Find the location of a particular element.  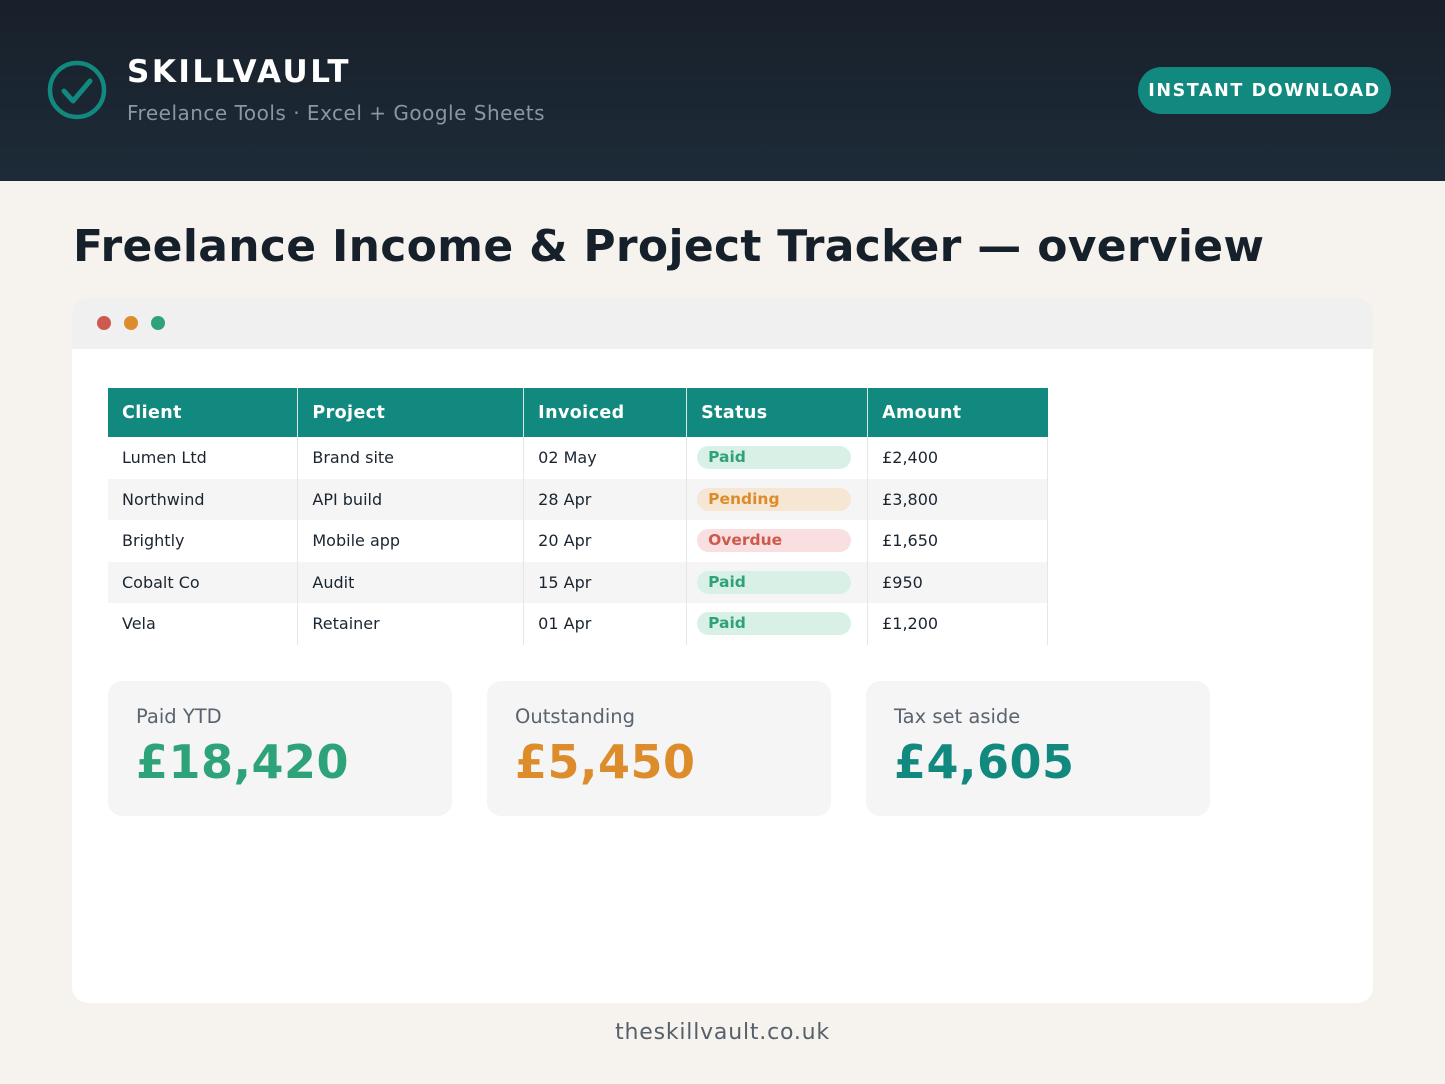

cell-project: API build is located at coordinates (411, 499).